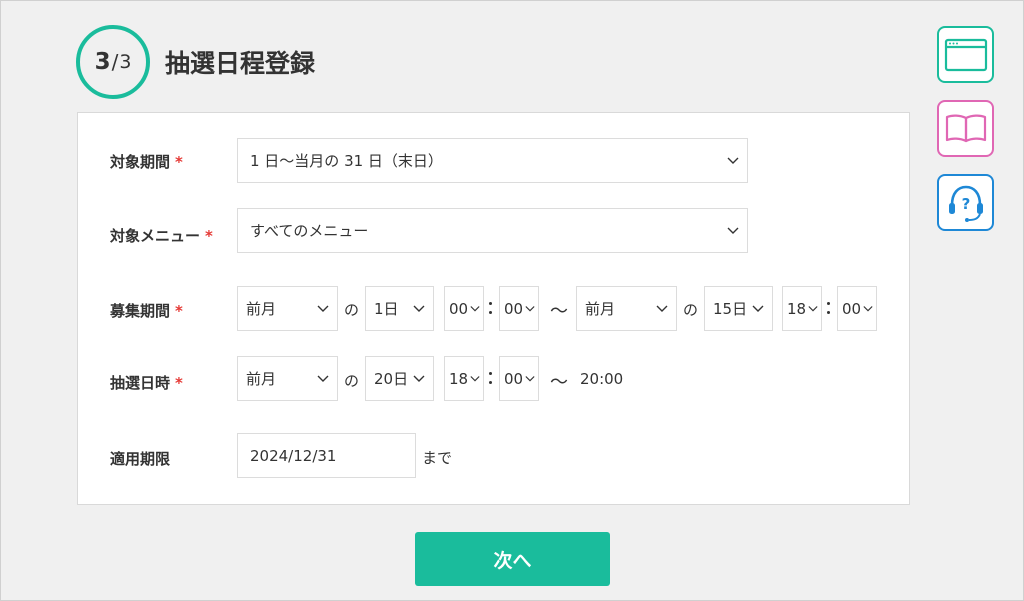 This screenshot has width=1024, height=601. Describe the element at coordinates (140, 162) in the screenshot. I see `target-period-label-text: 対象期間` at that location.